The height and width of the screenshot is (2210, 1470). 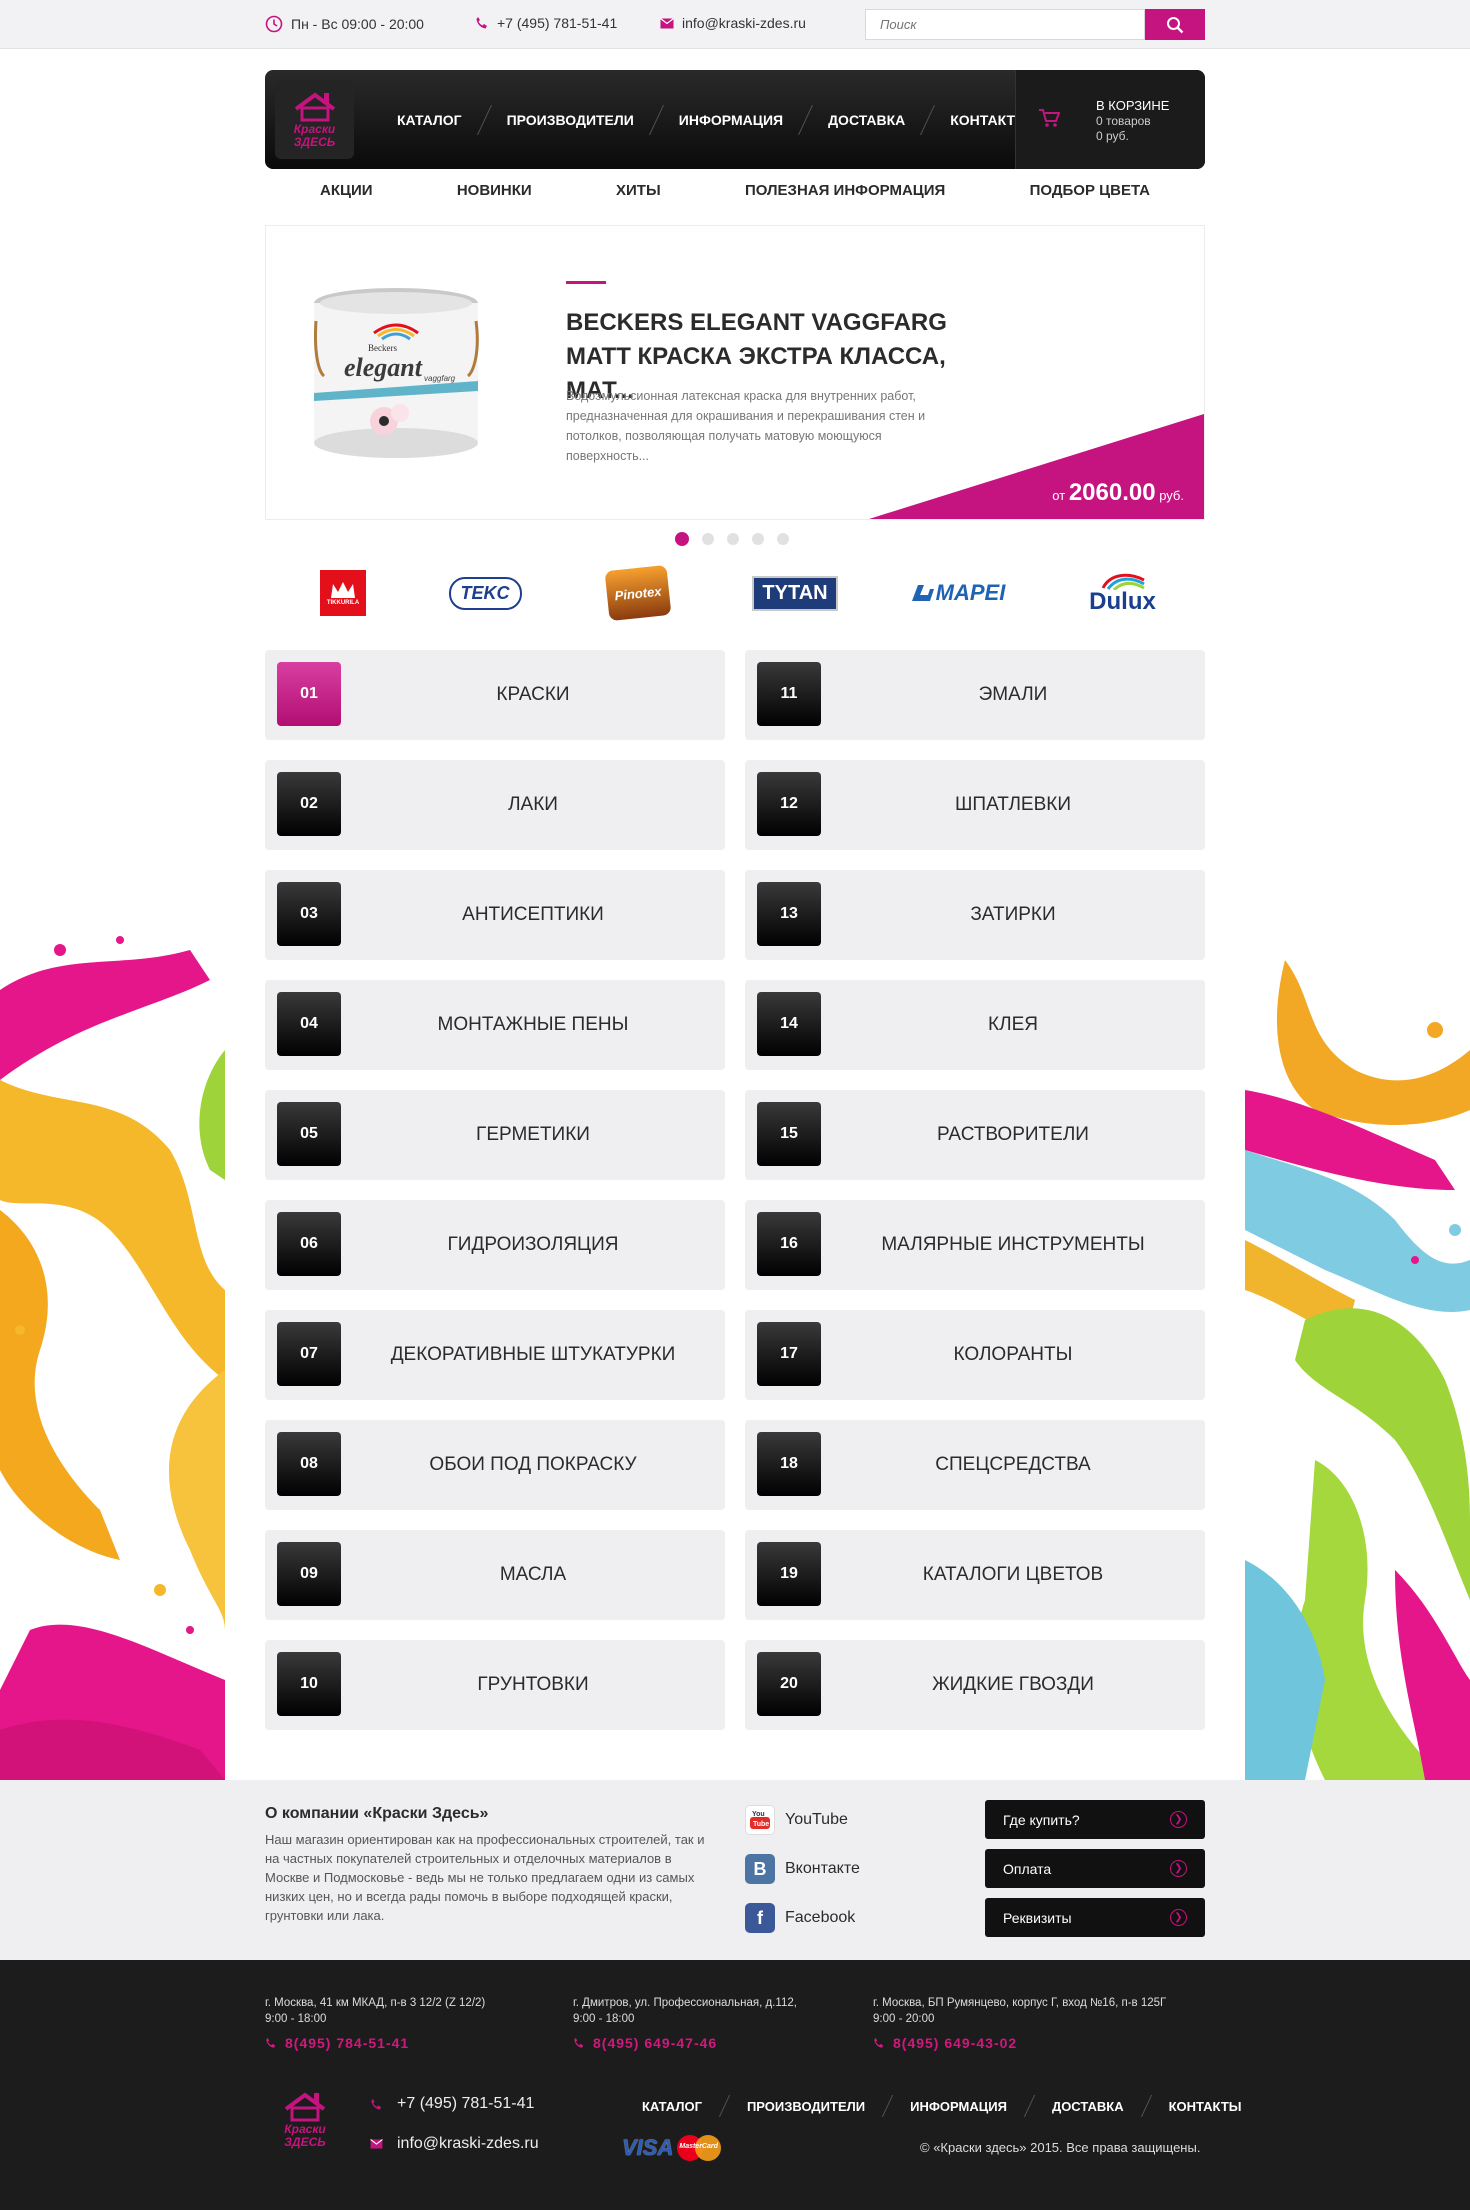 I want to click on category-tile: 18 СПЕЦСРЕДСТВА, so click(x=975, y=1465).